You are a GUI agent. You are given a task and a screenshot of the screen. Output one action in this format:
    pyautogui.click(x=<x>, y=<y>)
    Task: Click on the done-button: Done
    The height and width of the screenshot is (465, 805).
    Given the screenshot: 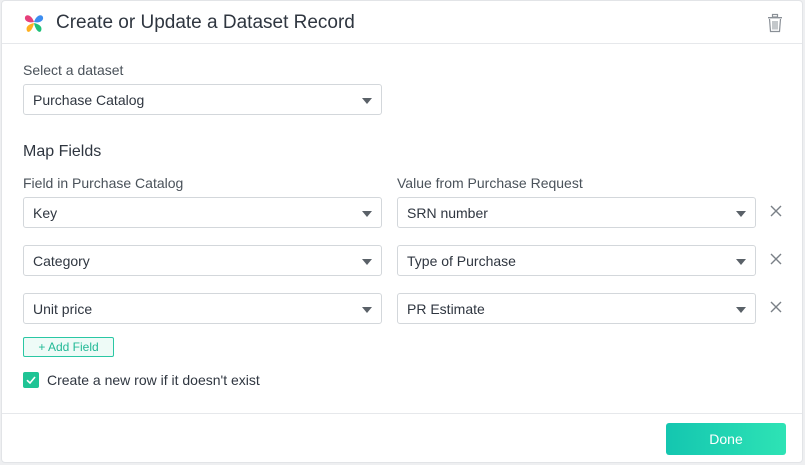 What is the action you would take?
    pyautogui.click(x=726, y=439)
    